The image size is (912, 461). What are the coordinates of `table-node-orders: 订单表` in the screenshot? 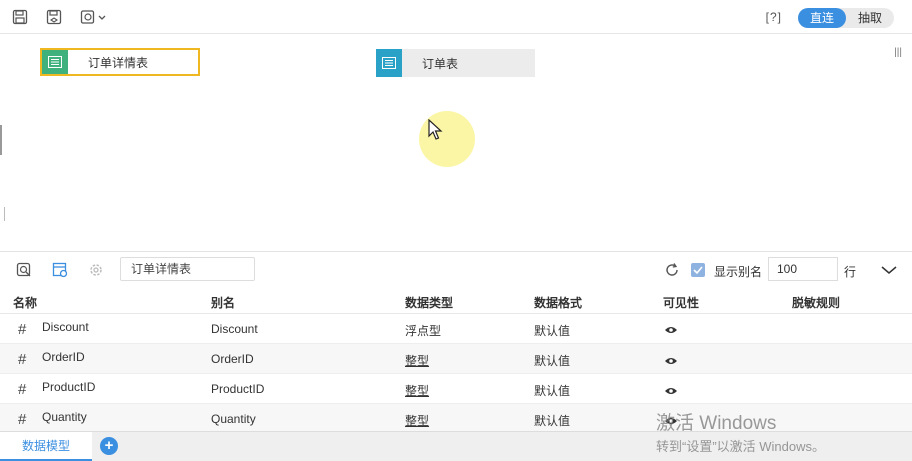 It's located at (455, 63).